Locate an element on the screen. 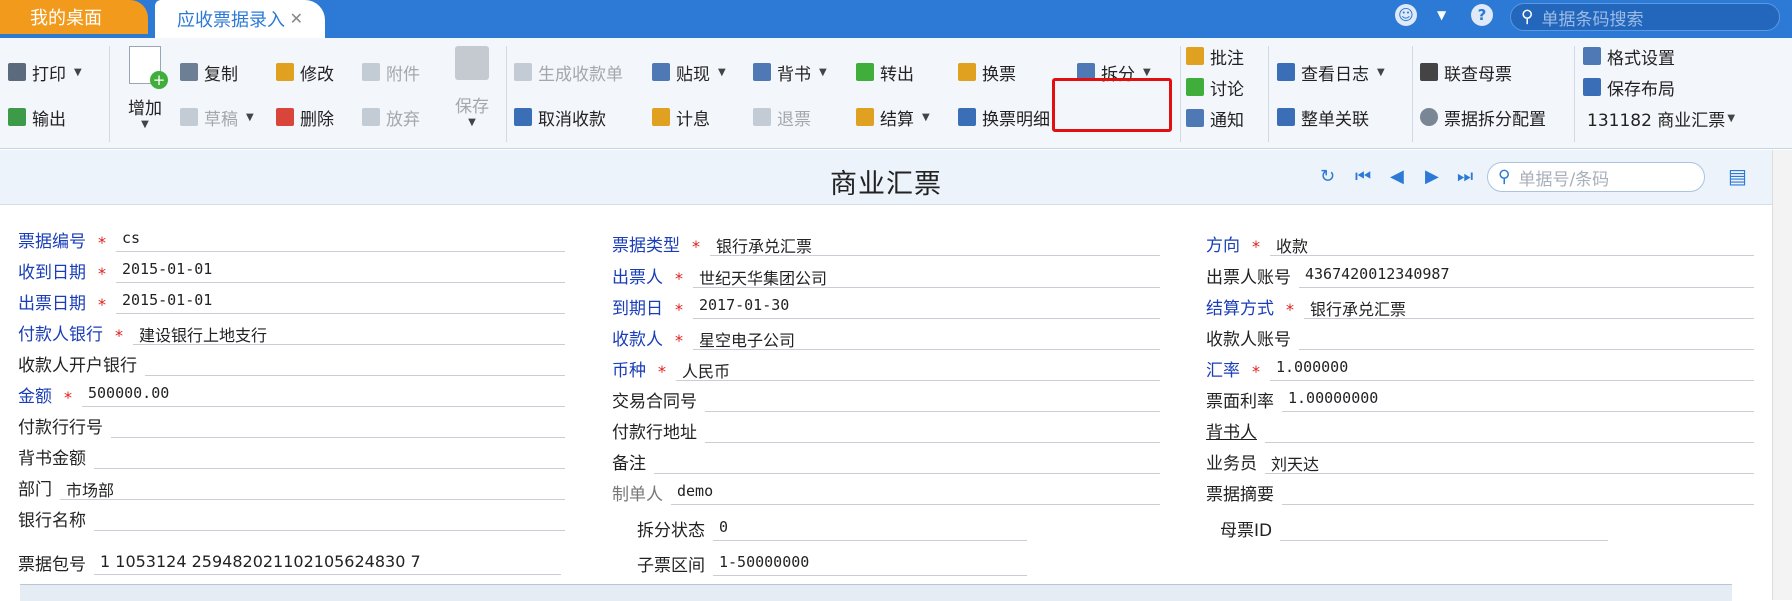 The height and width of the screenshot is (601, 1792). abandon-button: 放弃 is located at coordinates (391, 117).